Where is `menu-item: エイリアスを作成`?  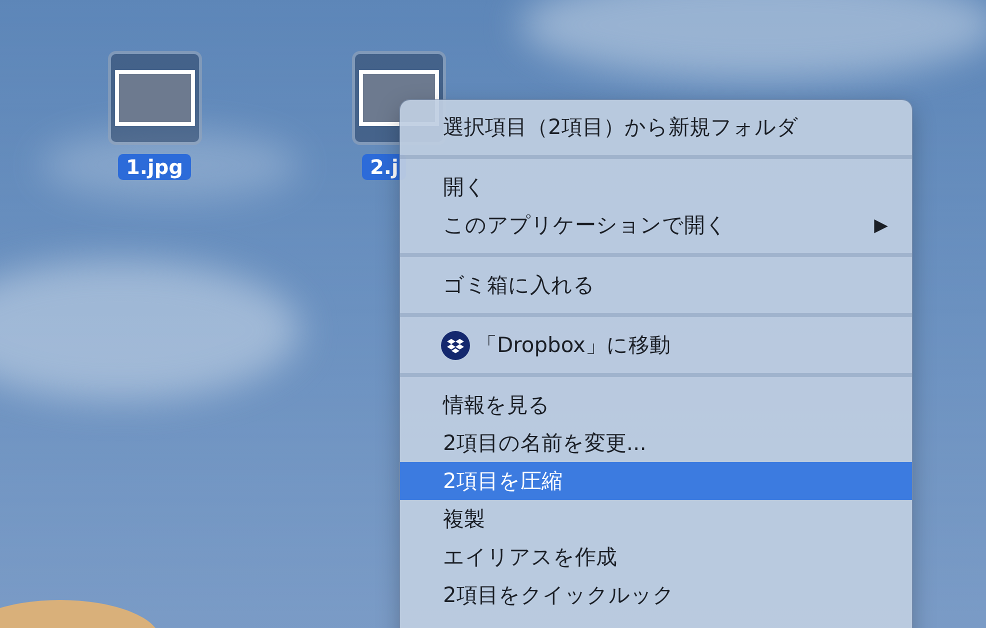 menu-item: エイリアスを作成 is located at coordinates (656, 557).